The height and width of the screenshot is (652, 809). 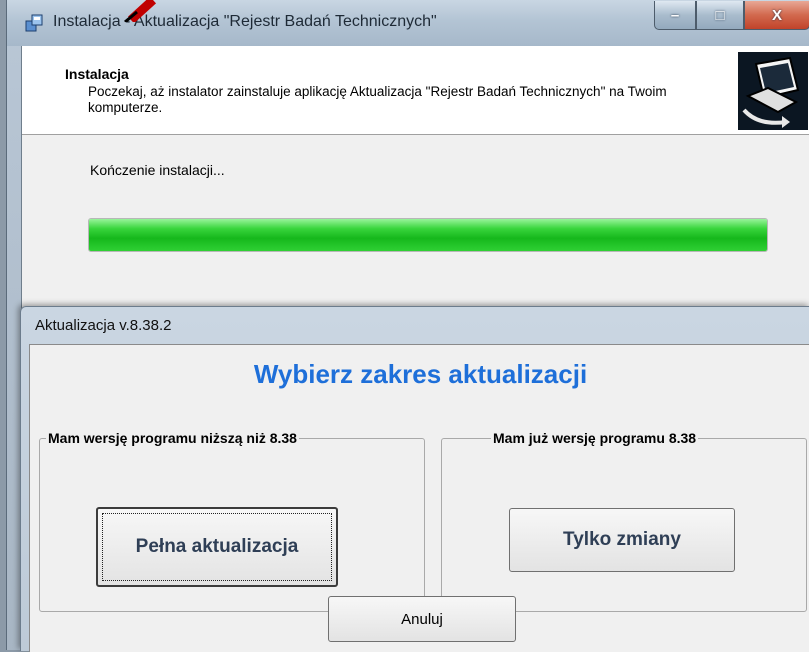 I want to click on minimize-button: –, so click(x=675, y=15).